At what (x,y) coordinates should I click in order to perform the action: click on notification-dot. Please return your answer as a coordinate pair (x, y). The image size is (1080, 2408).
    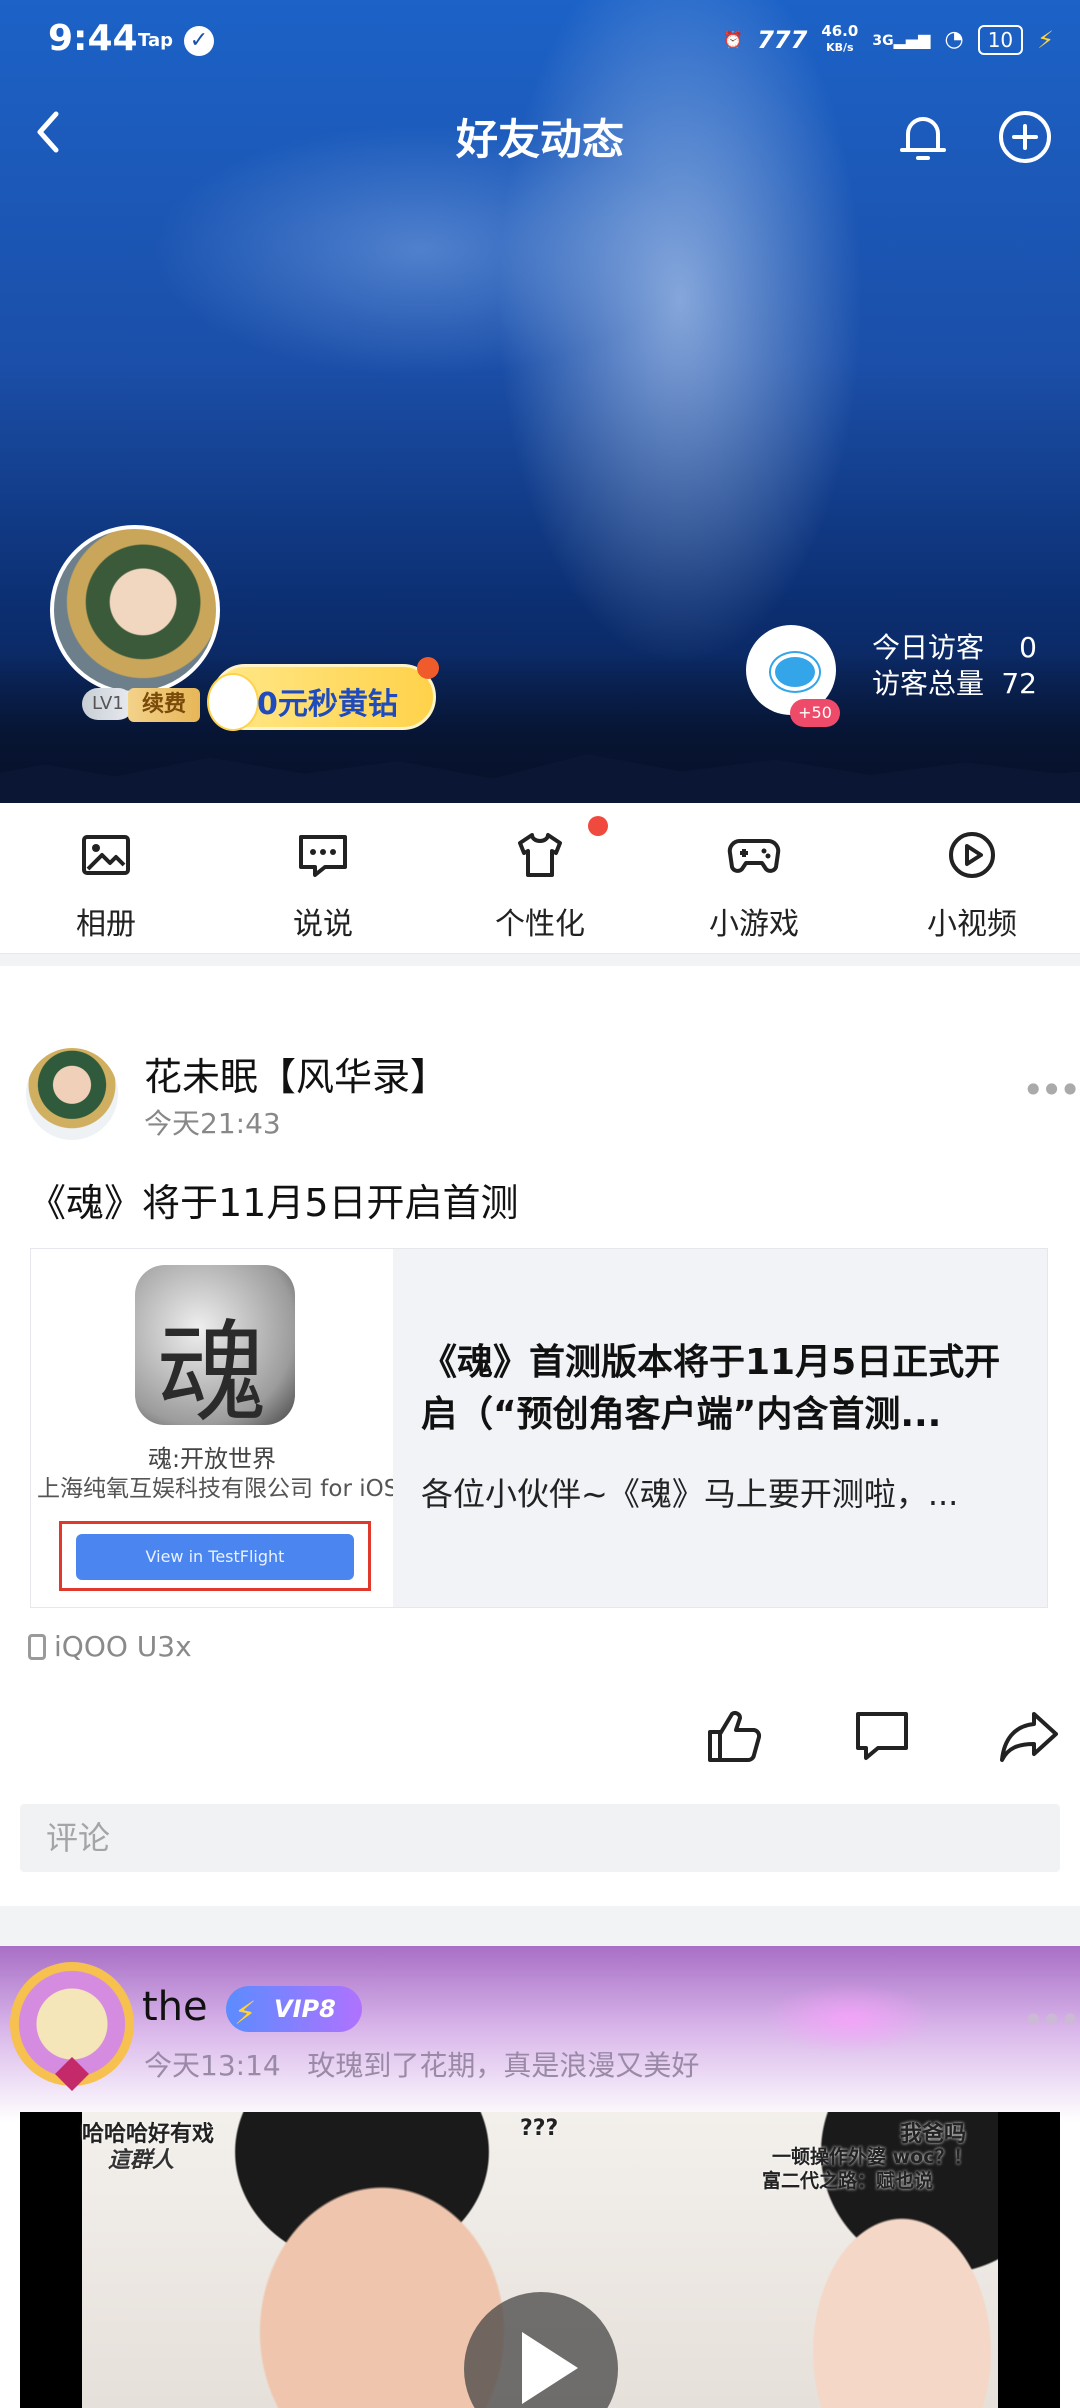
    Looking at the image, I should click on (598, 826).